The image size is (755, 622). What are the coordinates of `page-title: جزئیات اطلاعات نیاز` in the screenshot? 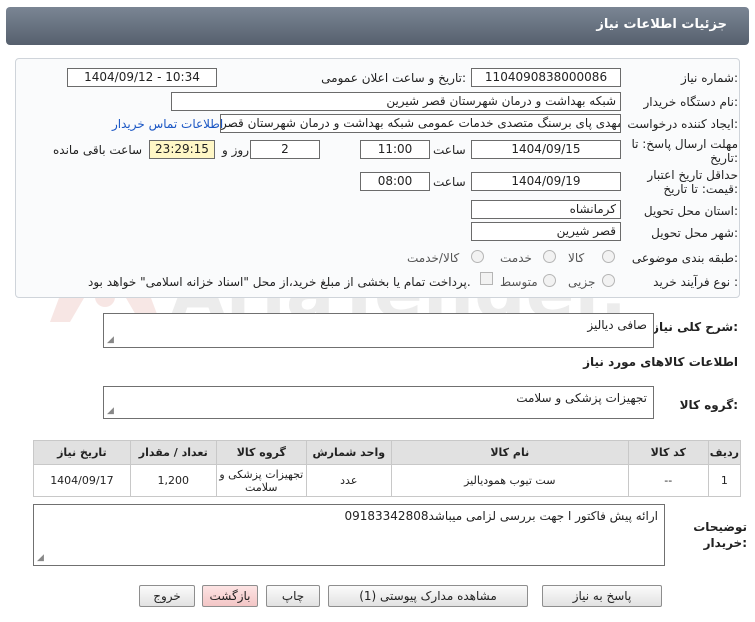 It's located at (661, 24).